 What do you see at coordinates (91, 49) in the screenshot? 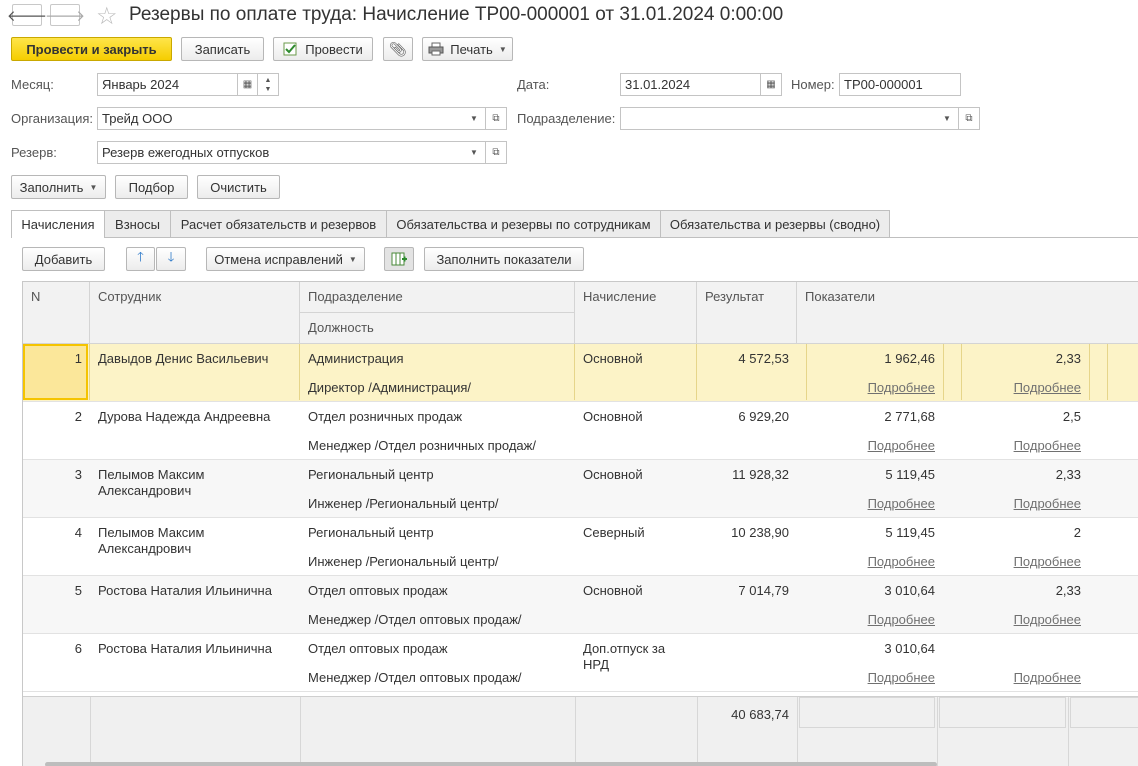
I see `post-and-close-button: Провести и закрыть` at bounding box center [91, 49].